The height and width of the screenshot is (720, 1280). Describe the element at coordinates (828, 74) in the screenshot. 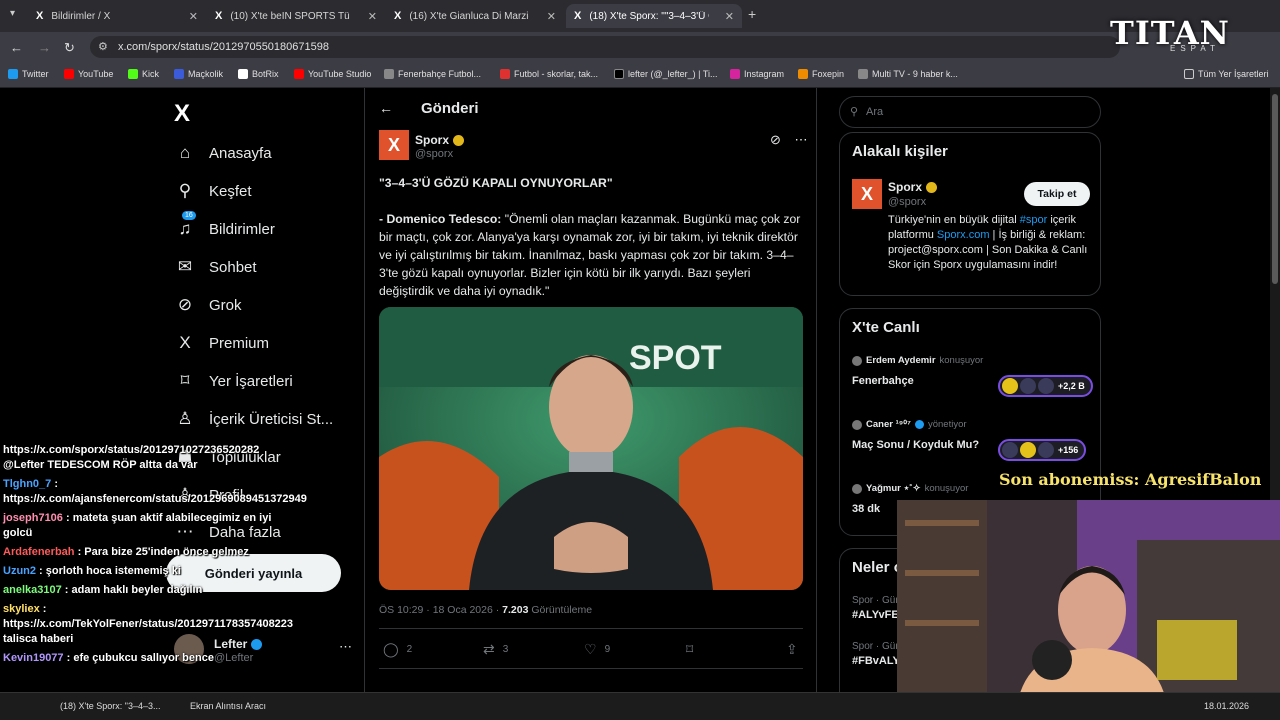

I see `bookmark-label: Foxepin` at that location.